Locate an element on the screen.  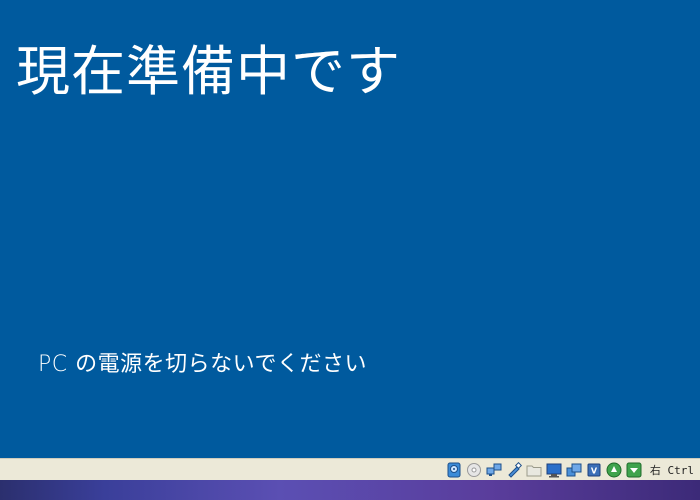
cpu-icon: V is located at coordinates (594, 470).